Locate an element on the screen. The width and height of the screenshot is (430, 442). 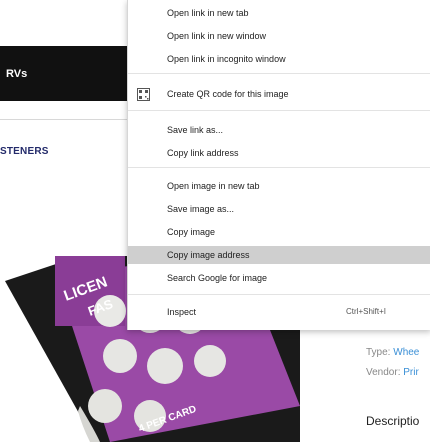
vendor-field: Vendor: Prir is located at coordinates (392, 372).